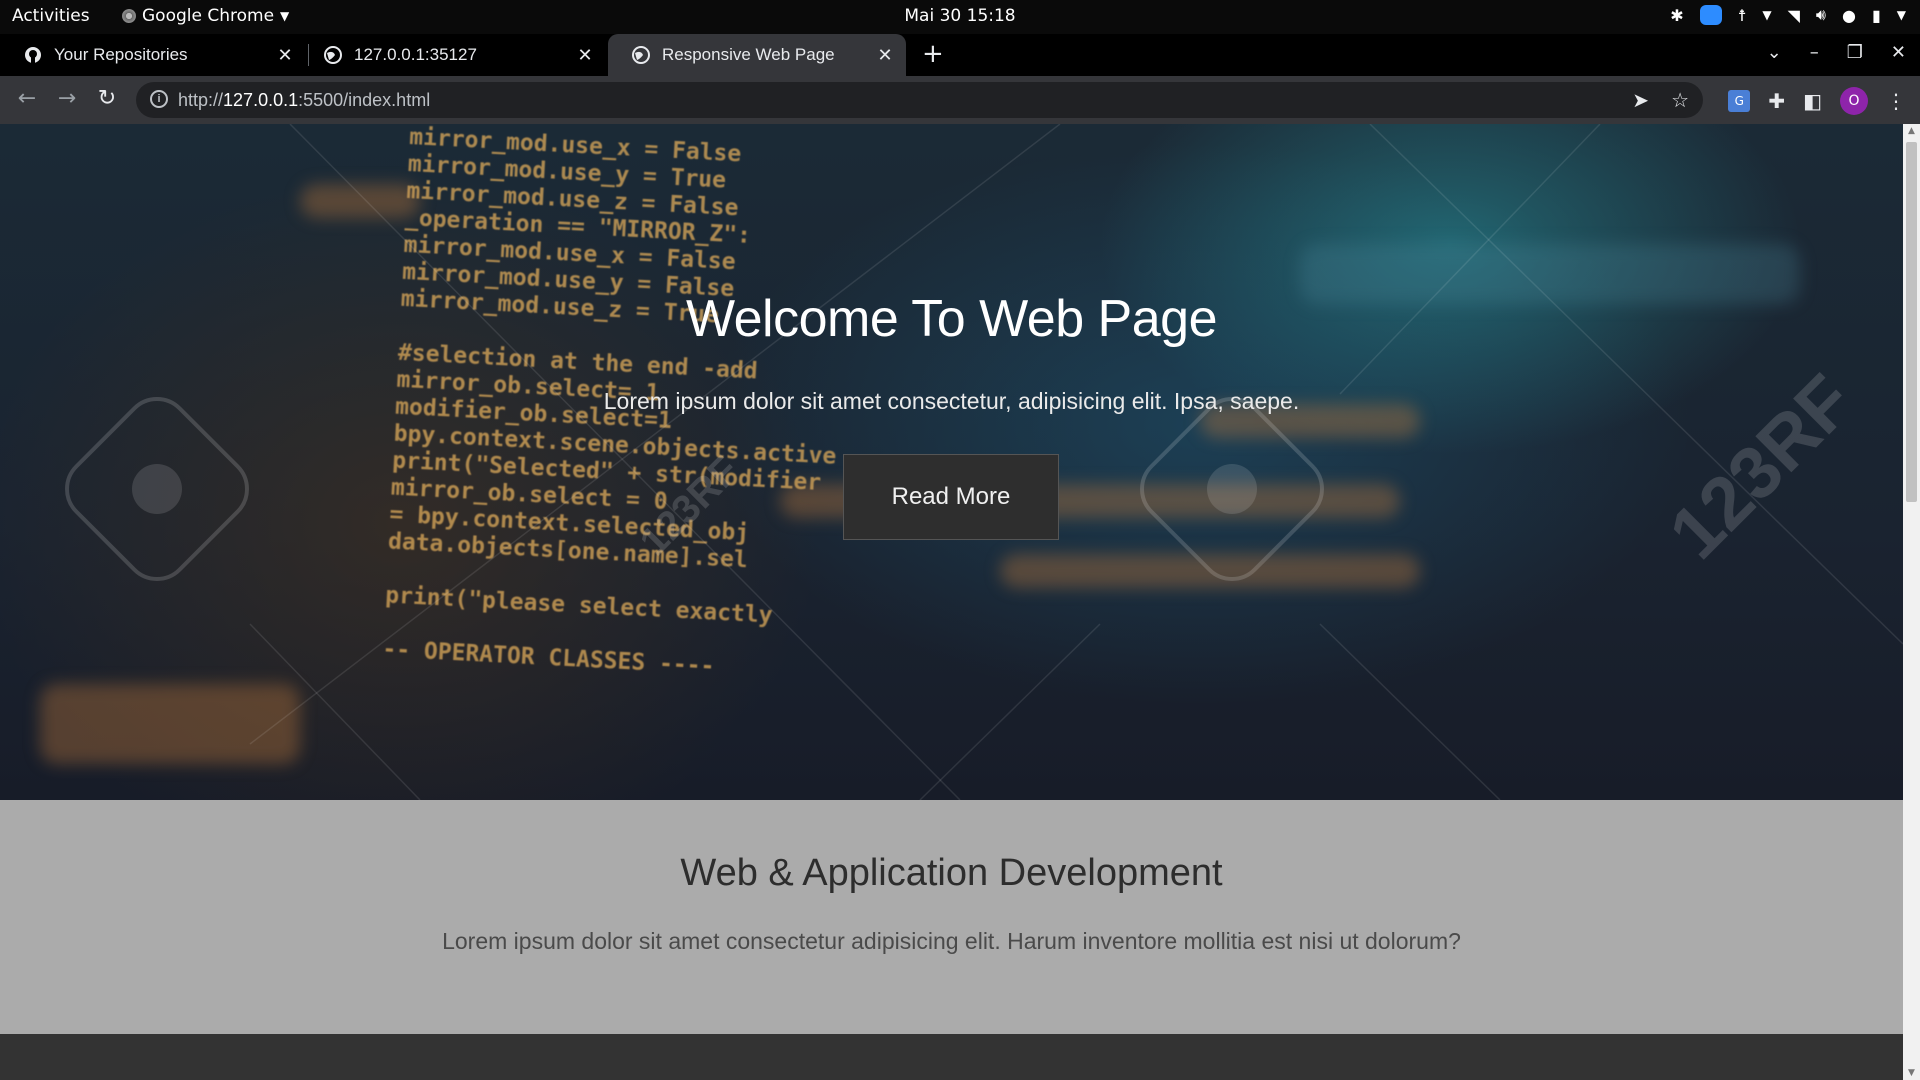  I want to click on next-section, so click(951, 1057).